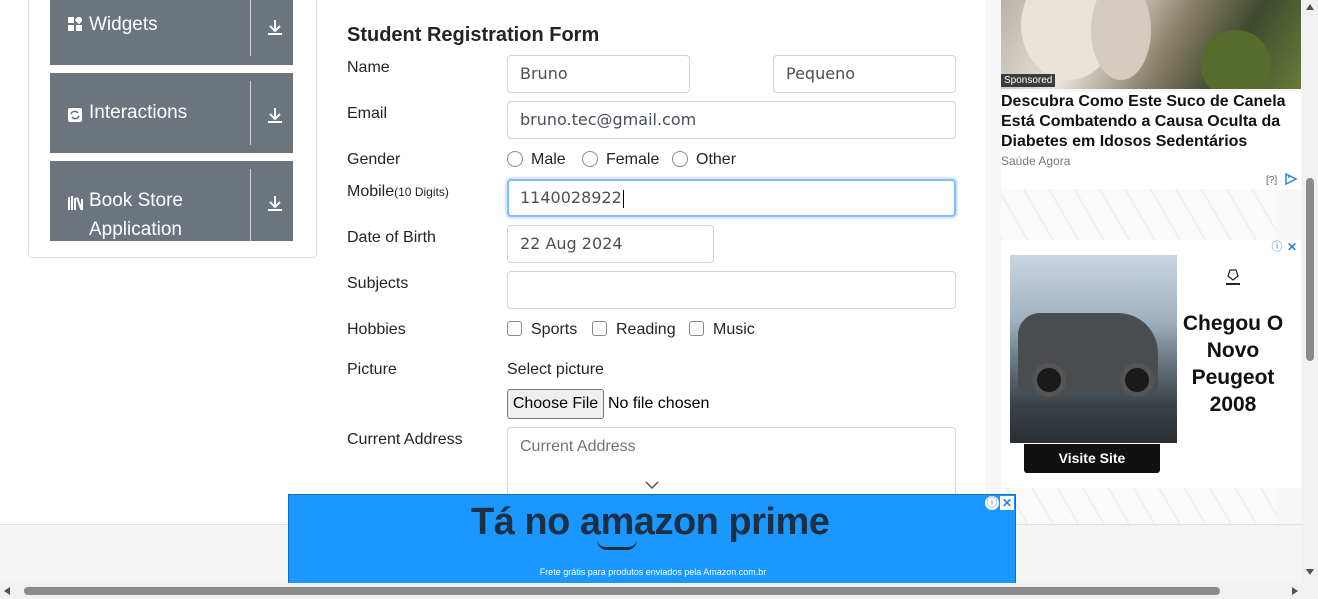  I want to click on email-label: Email, so click(367, 113).